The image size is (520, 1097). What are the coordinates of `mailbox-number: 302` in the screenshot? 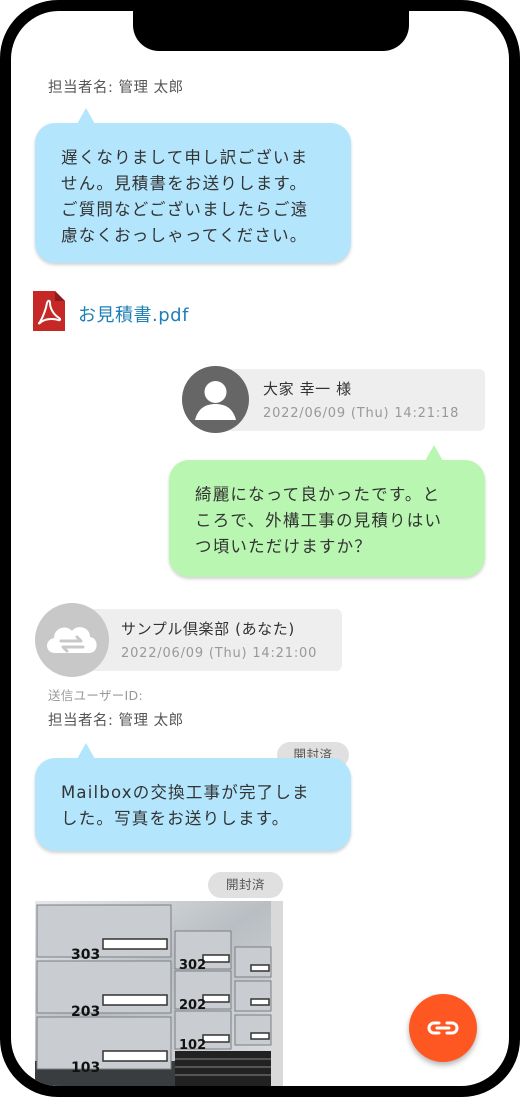 It's located at (193, 965).